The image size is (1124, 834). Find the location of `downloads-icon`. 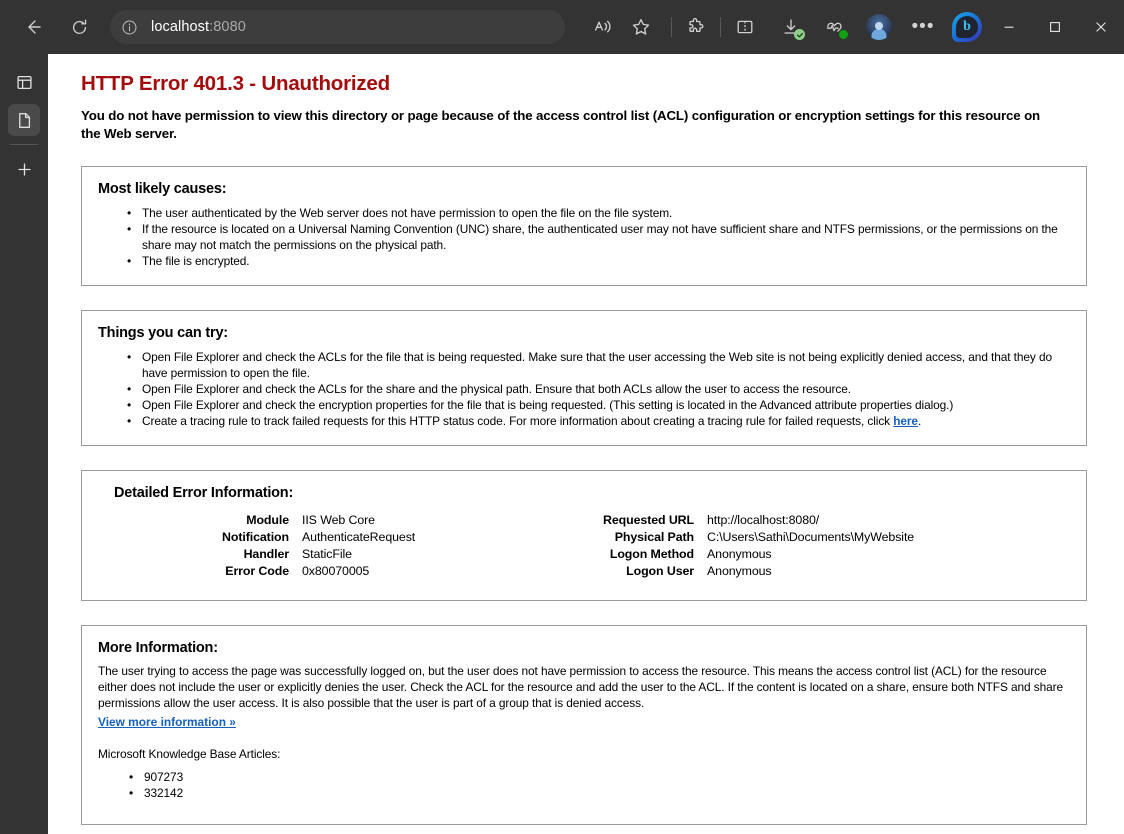

downloads-icon is located at coordinates (791, 27).